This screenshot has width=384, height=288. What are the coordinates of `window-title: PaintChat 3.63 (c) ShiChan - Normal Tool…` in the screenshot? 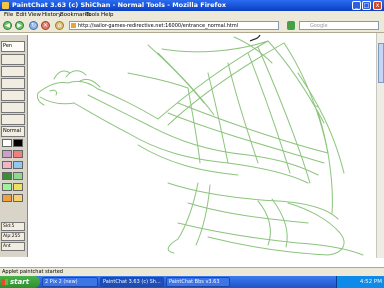 It's located at (119, 5).